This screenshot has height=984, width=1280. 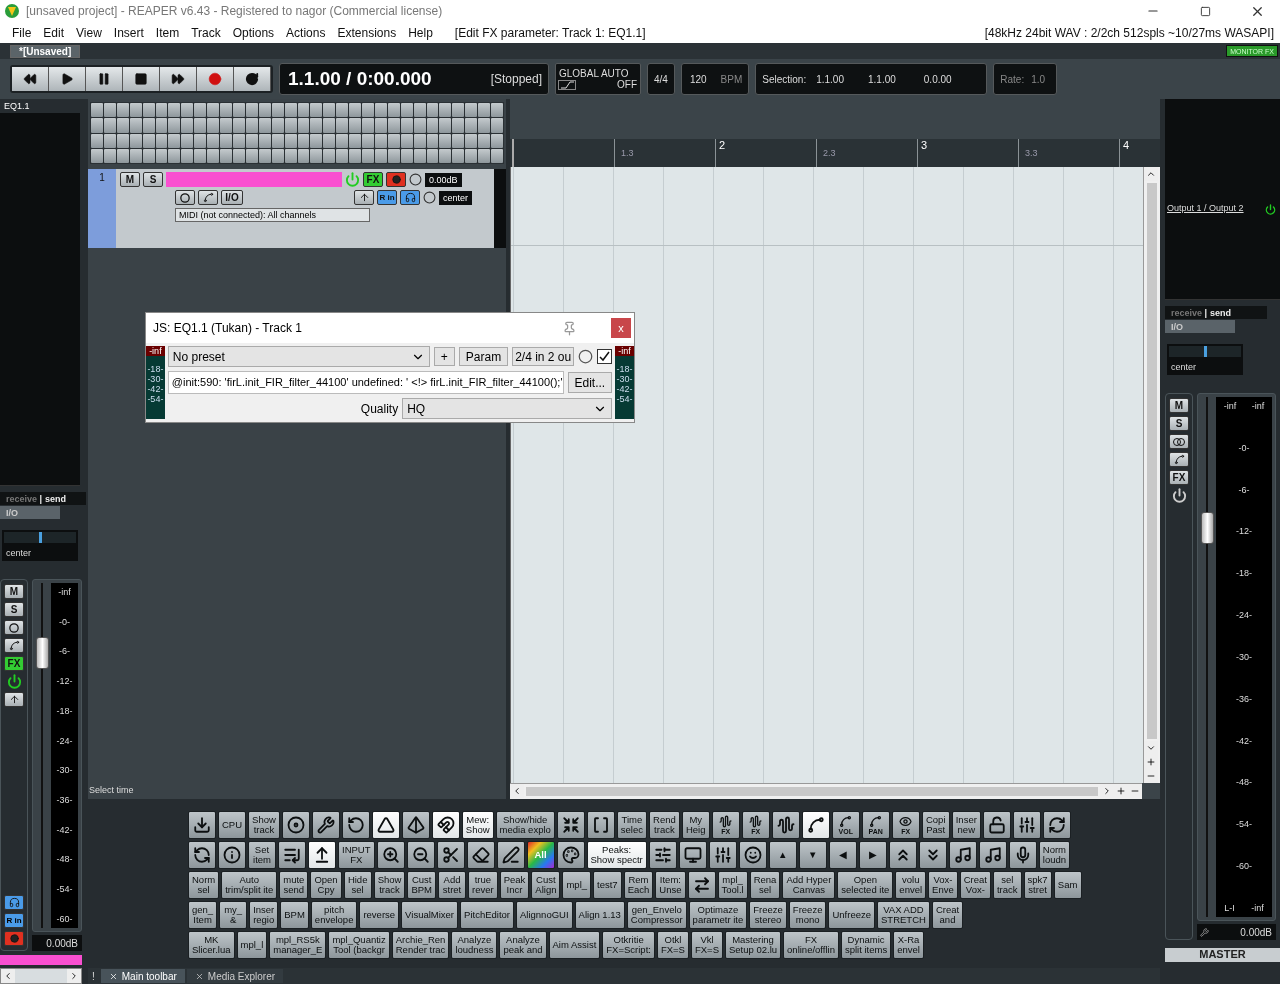 I want to click on toolbar-button: my_ &, so click(x=233, y=915).